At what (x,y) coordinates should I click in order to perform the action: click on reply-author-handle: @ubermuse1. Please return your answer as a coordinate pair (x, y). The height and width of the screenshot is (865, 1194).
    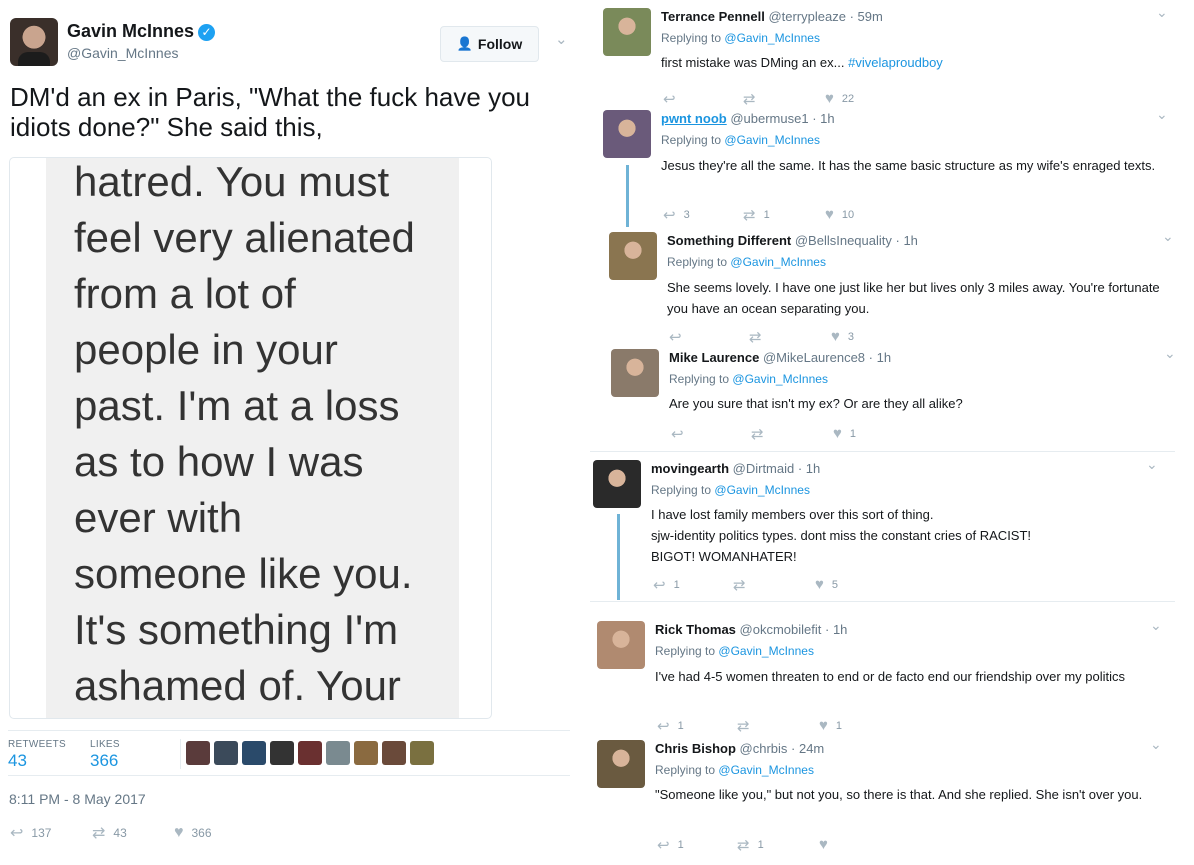
    Looking at the image, I should click on (769, 118).